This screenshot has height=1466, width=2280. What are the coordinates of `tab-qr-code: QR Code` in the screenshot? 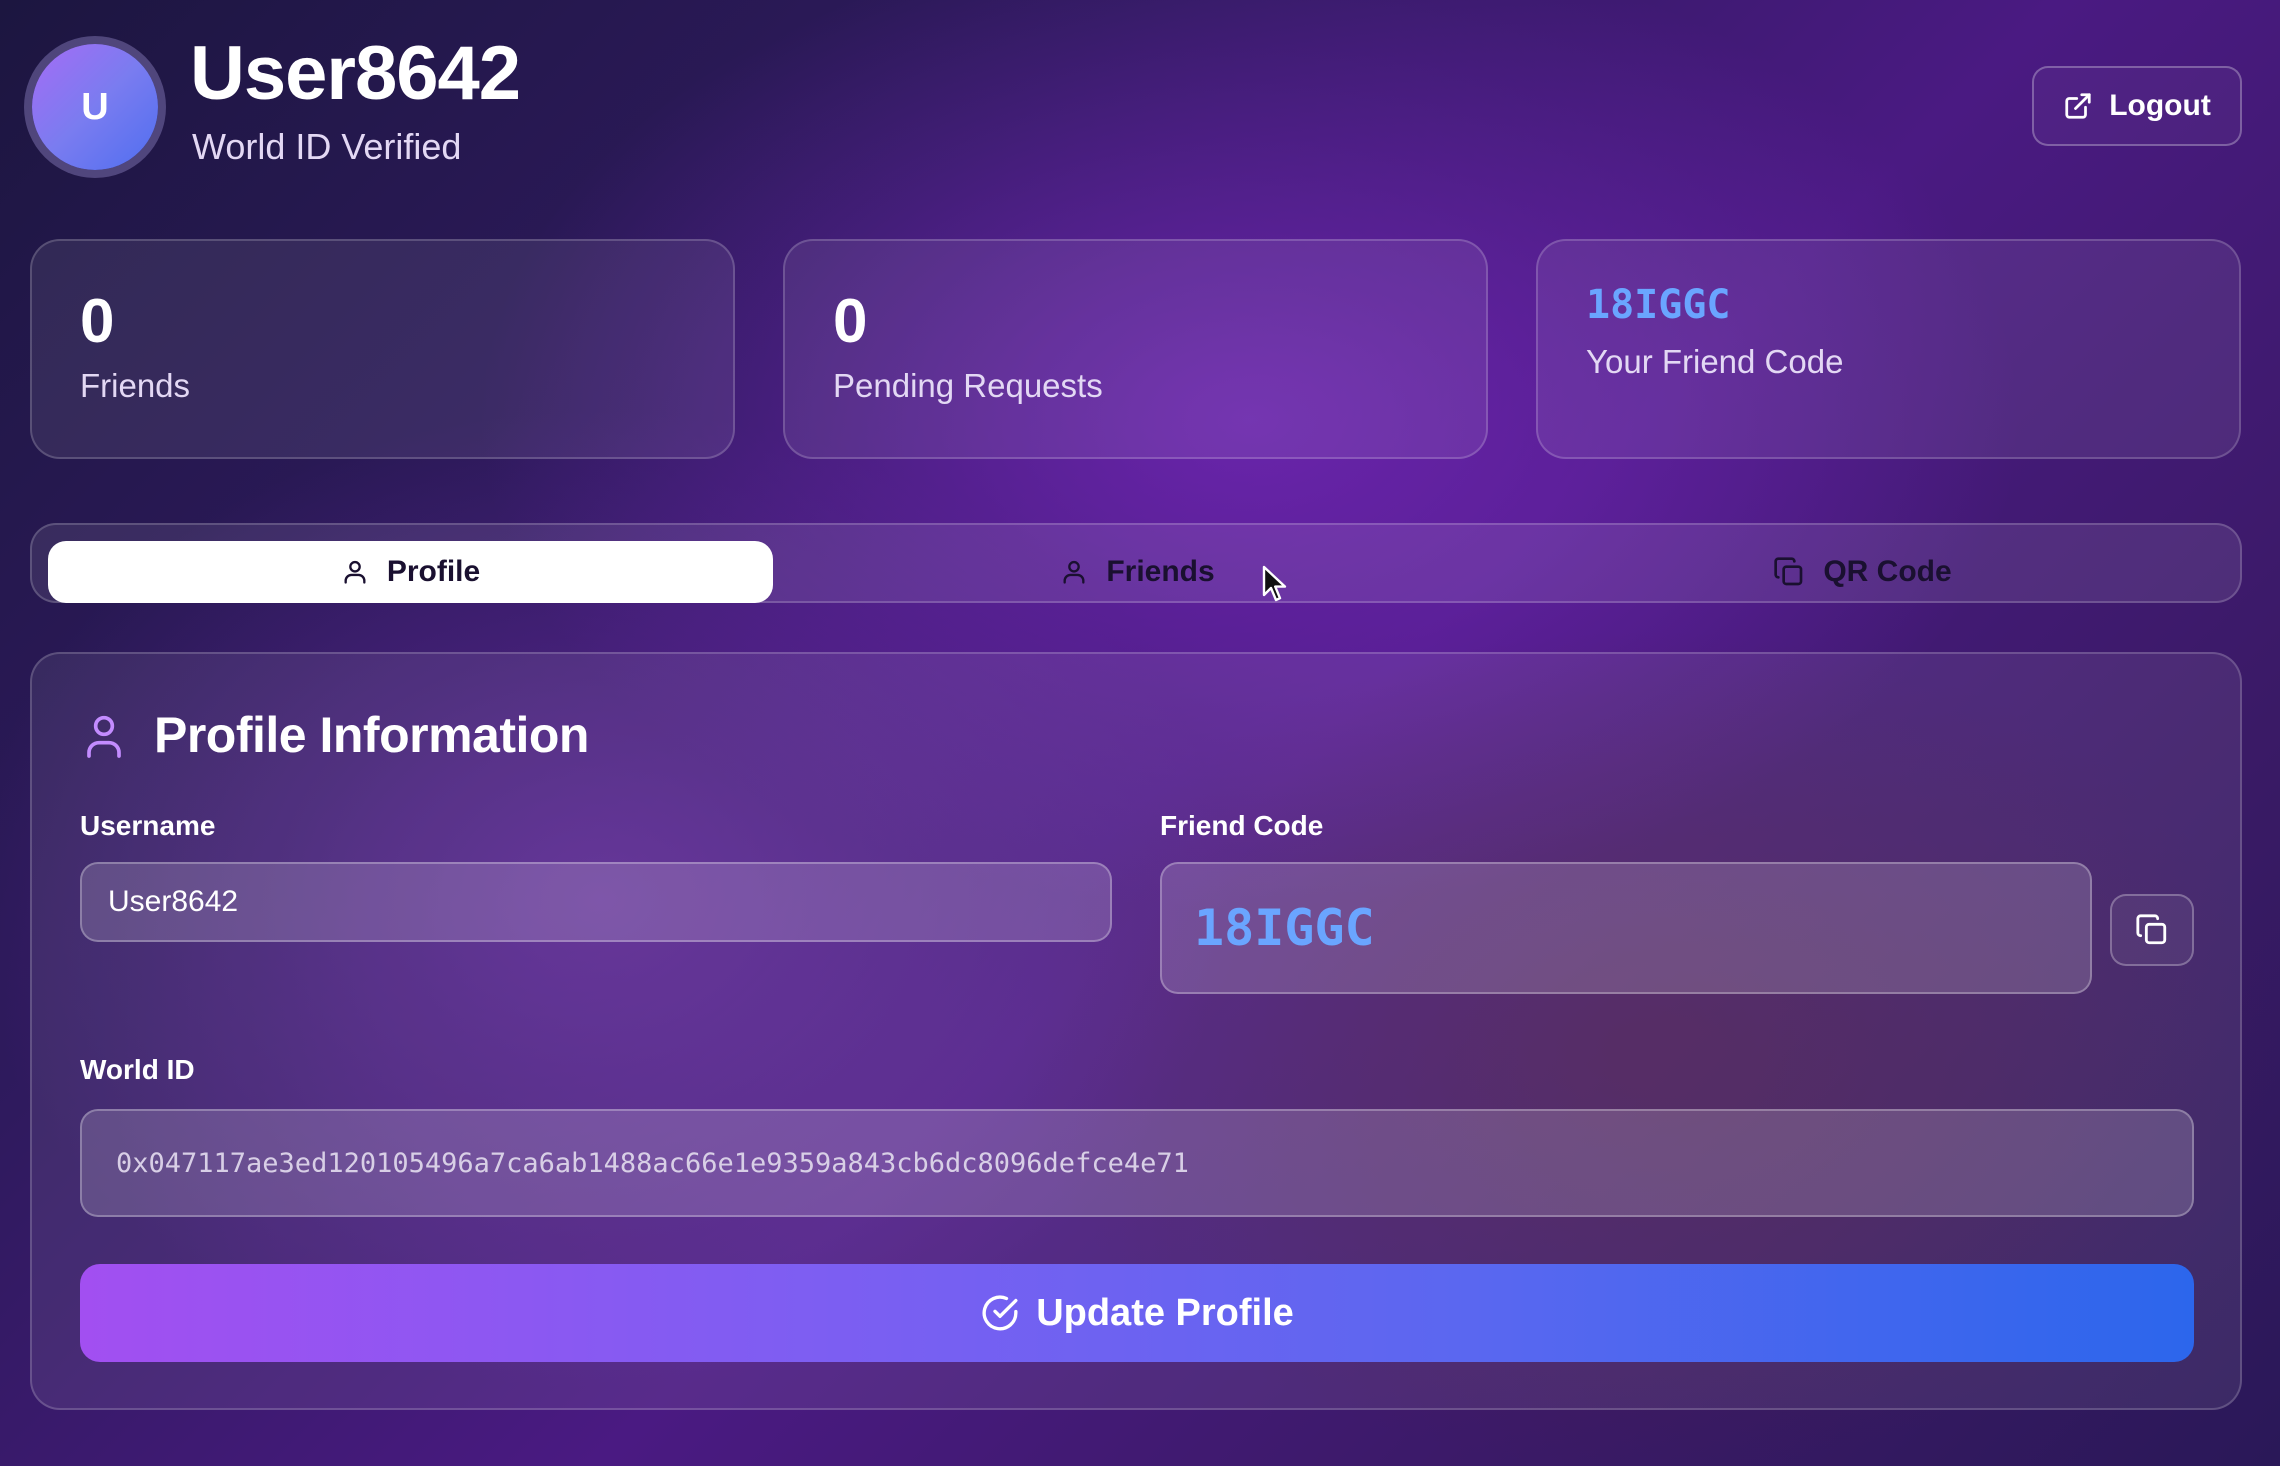 It's located at (1862, 572).